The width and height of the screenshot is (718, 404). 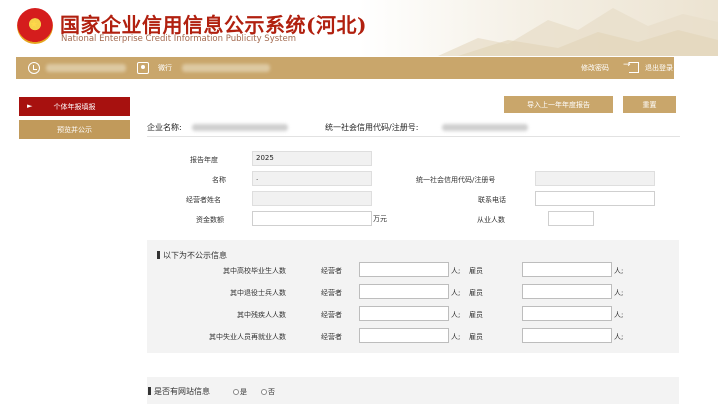 I want to click on report-year-label: 报告年度, so click(x=204, y=160).